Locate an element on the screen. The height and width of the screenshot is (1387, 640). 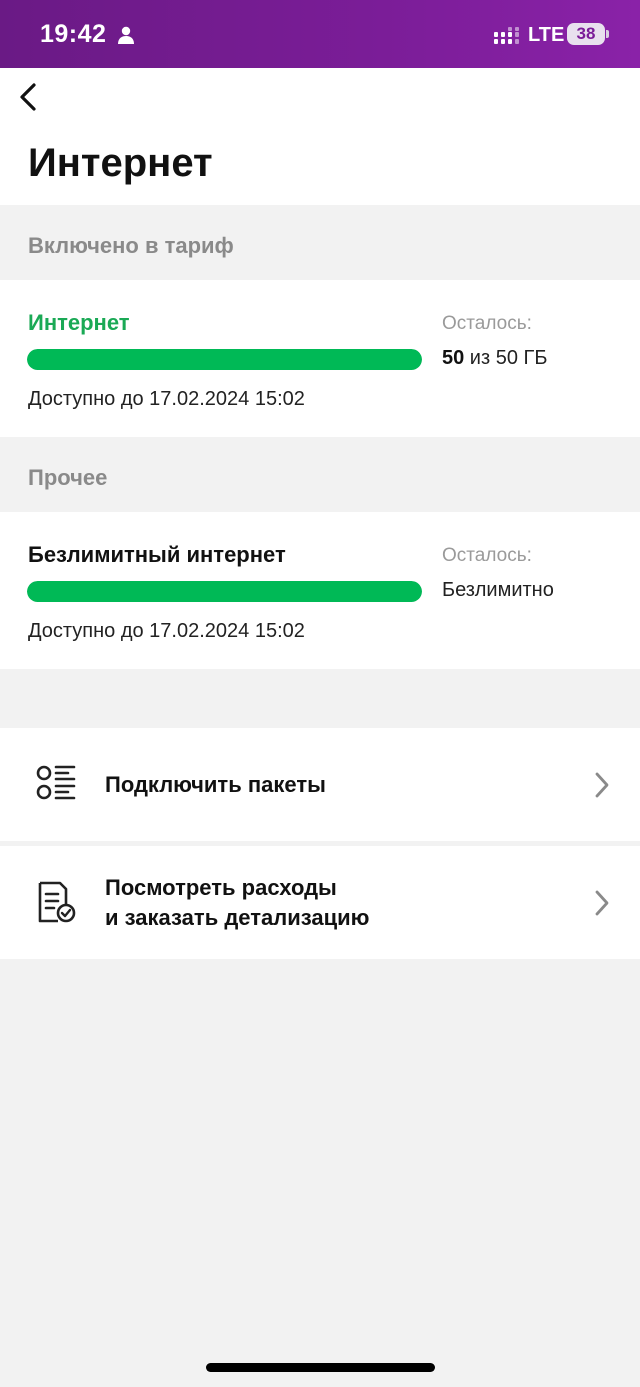
home-indicator is located at coordinates (320, 1367).